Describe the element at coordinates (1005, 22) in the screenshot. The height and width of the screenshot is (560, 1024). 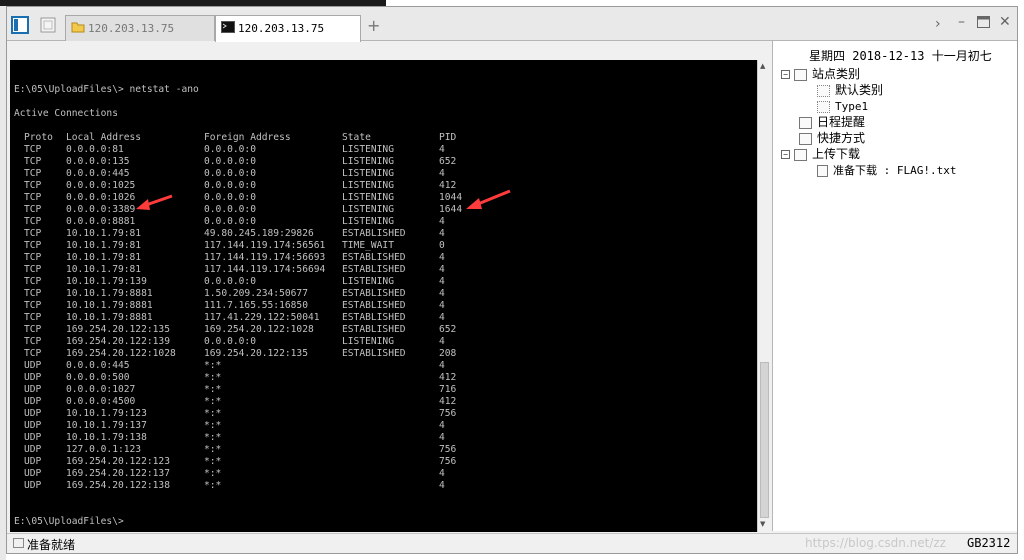
I see `close-icon: ✕` at that location.